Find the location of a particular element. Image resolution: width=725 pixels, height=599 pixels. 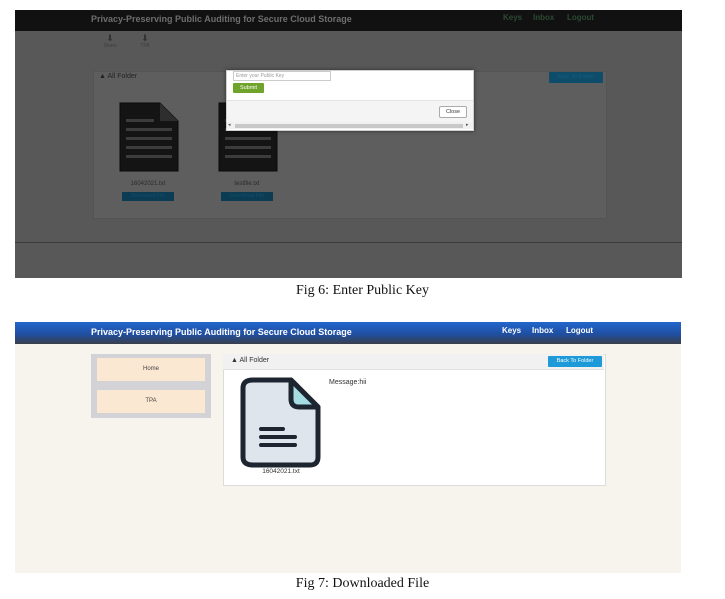

tpa-label: TPA is located at coordinates (145, 46).